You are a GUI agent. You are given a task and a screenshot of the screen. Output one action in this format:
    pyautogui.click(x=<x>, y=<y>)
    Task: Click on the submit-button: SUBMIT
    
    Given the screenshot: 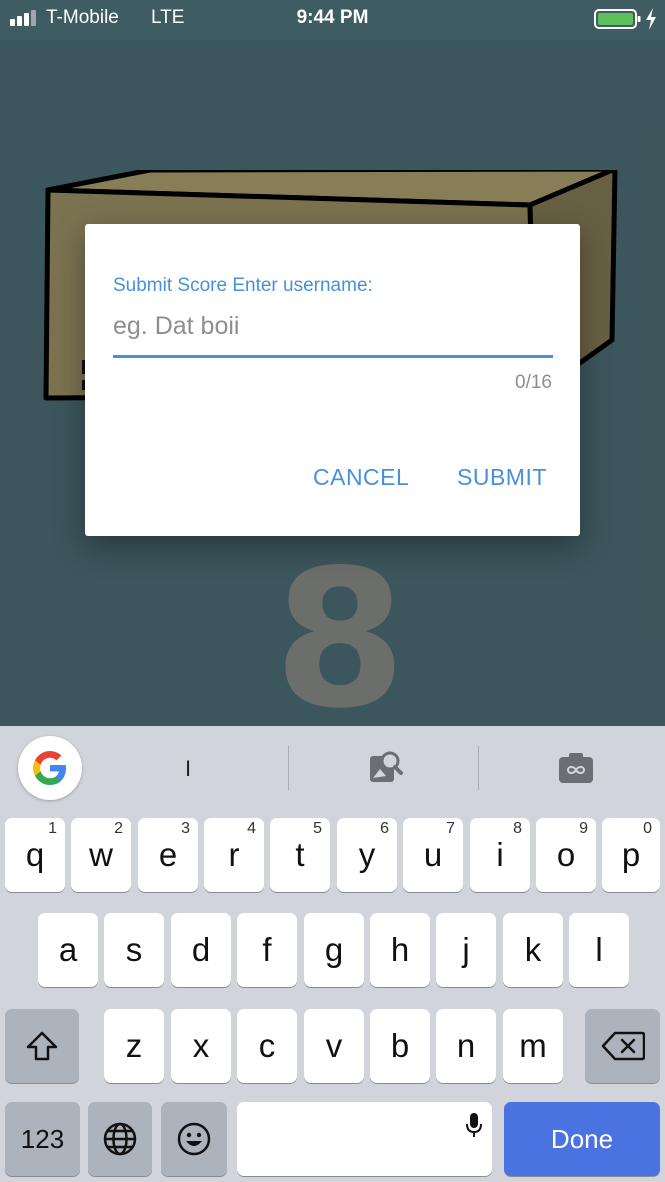 What is the action you would take?
    pyautogui.click(x=502, y=477)
    